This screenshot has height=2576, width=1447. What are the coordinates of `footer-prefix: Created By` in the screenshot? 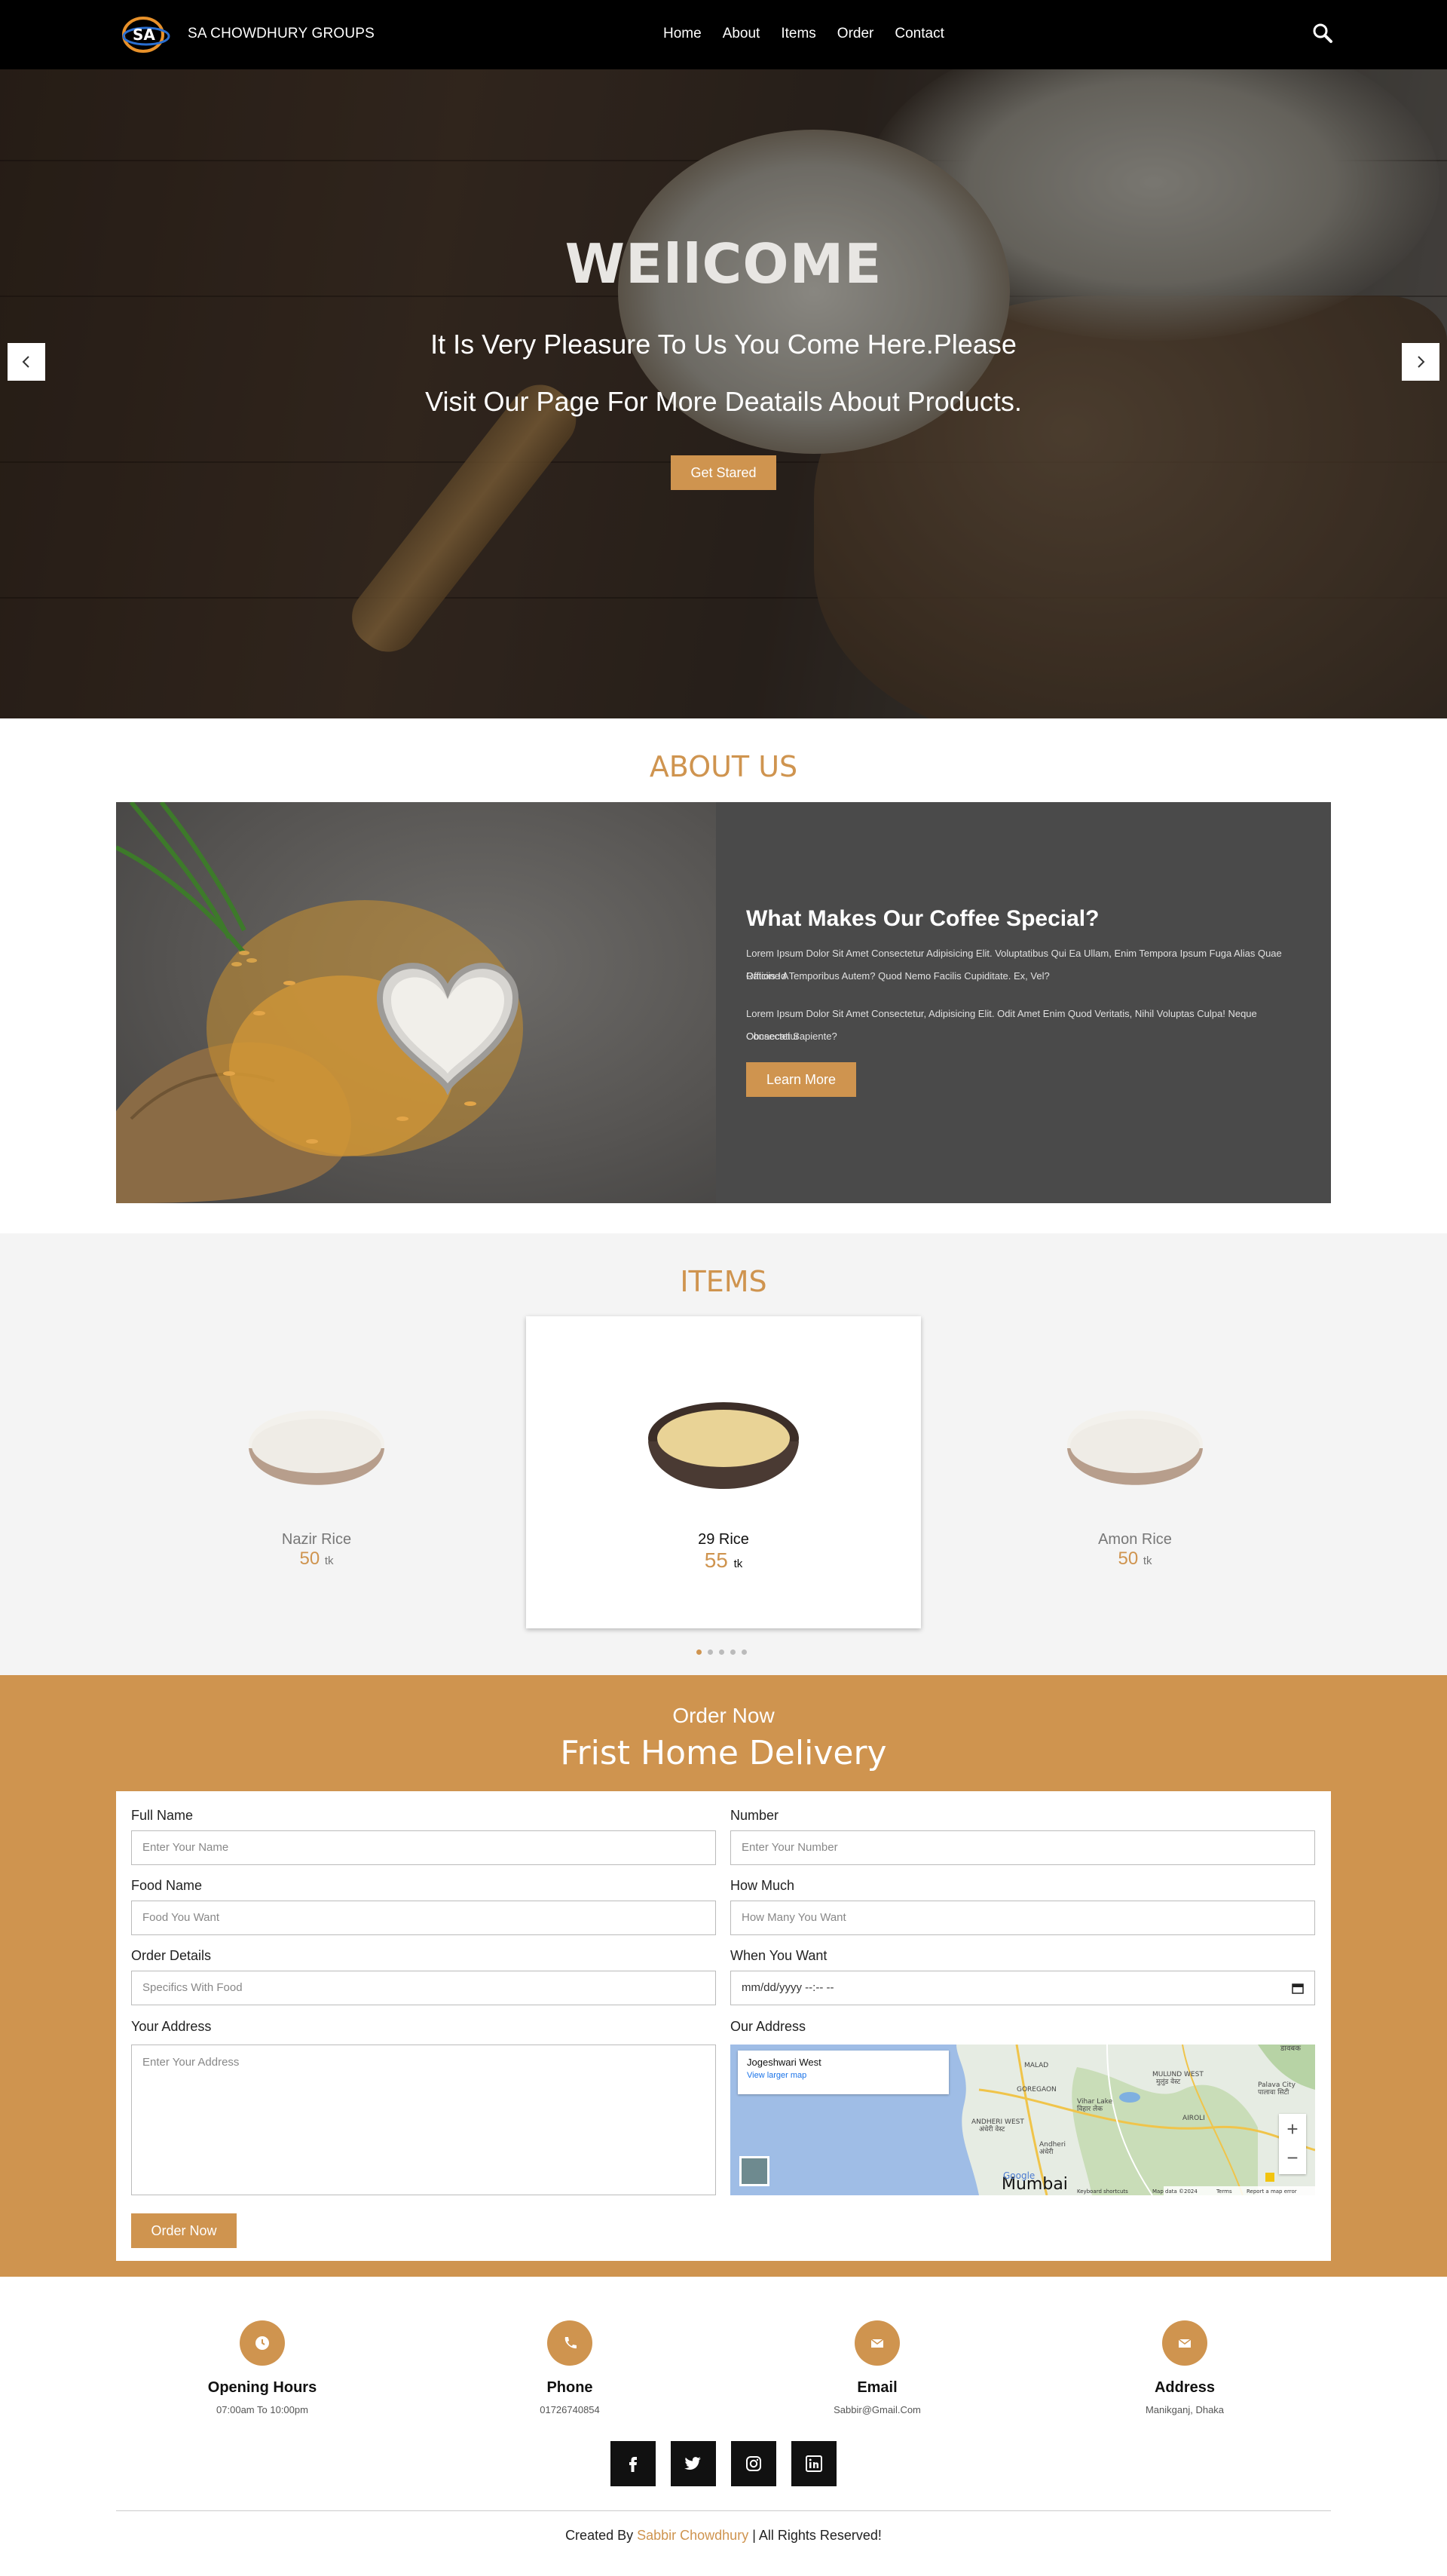 It's located at (601, 2535).